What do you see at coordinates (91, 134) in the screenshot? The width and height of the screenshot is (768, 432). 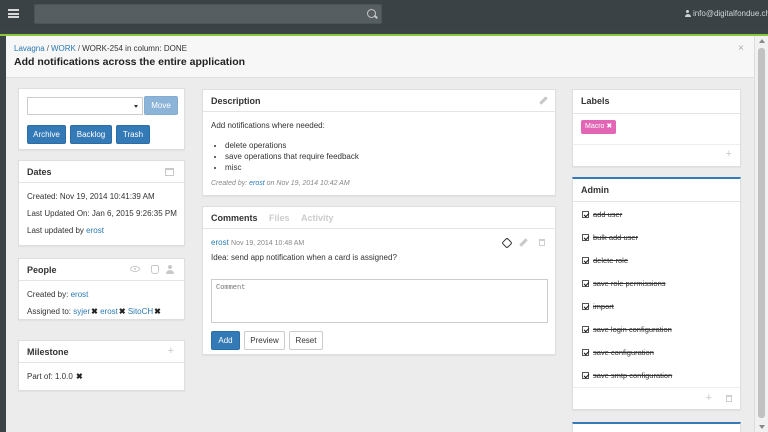 I see `backlog-button: Backlog` at bounding box center [91, 134].